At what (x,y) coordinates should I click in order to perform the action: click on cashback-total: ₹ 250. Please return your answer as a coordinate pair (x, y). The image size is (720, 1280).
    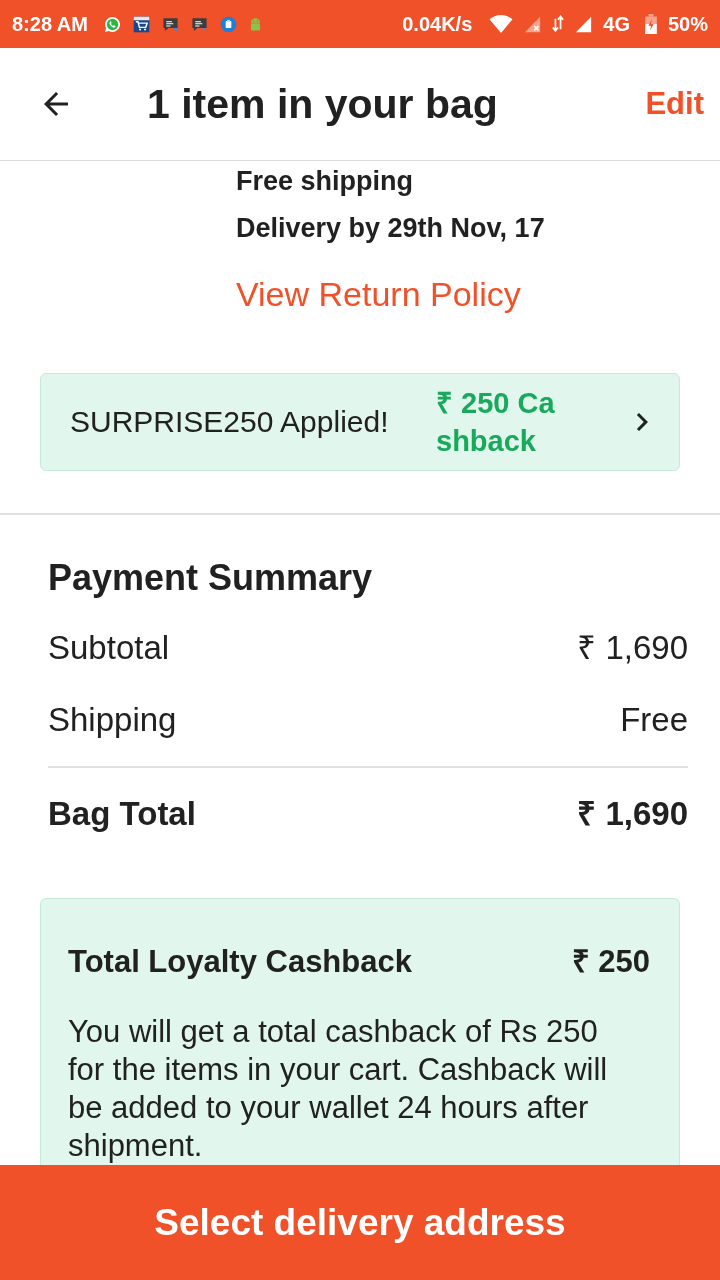
    Looking at the image, I should click on (610, 962).